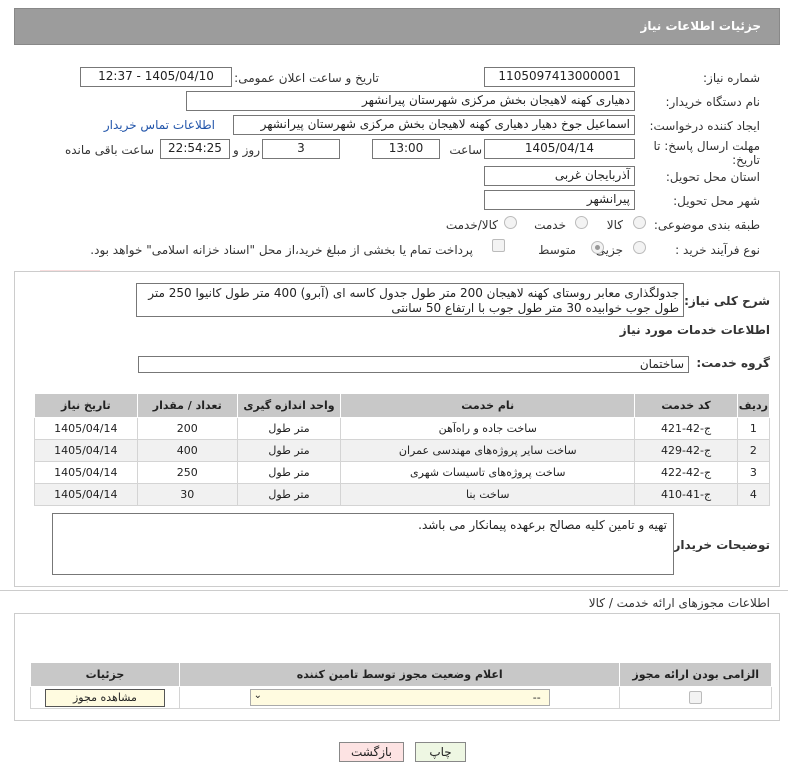 Image resolution: width=788 pixels, height=779 pixels. What do you see at coordinates (109, 150) in the screenshot?
I see `remaining-time-label: ساعت باقی مانده` at bounding box center [109, 150].